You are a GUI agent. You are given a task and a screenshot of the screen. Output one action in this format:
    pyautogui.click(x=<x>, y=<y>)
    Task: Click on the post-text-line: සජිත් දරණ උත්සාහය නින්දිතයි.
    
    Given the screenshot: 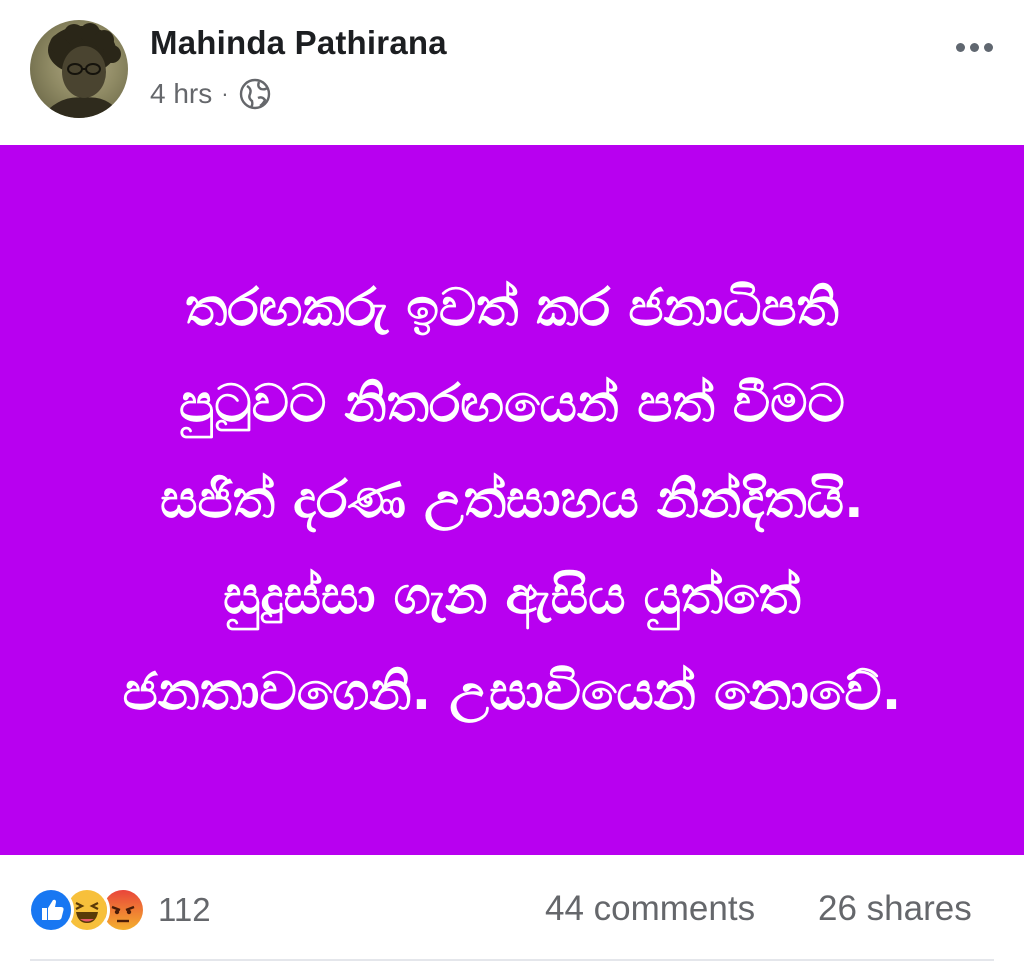 What is the action you would take?
    pyautogui.click(x=512, y=500)
    